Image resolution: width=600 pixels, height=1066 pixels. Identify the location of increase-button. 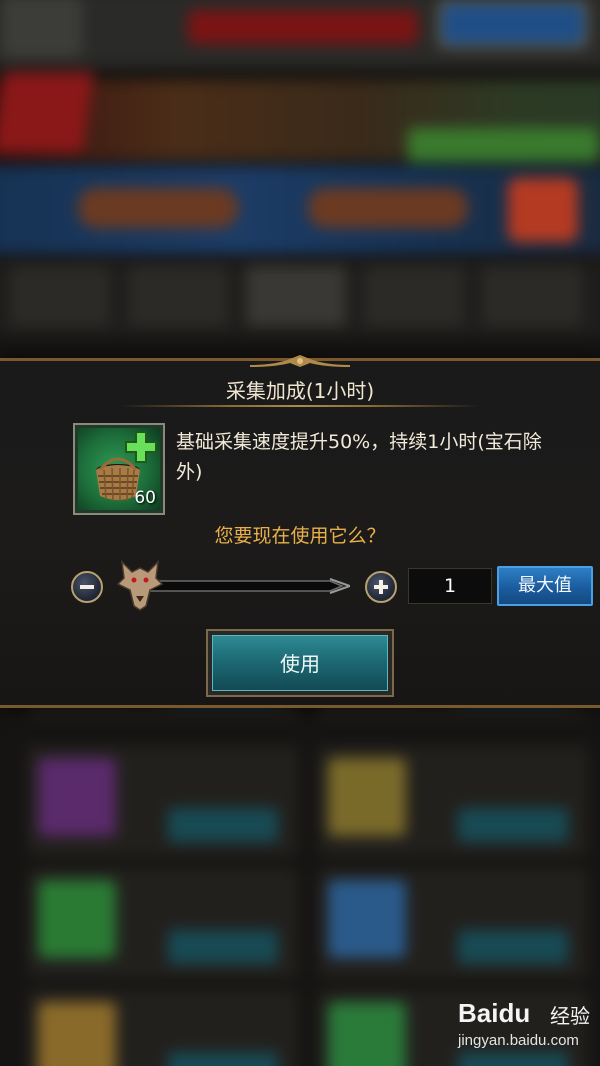
(381, 587).